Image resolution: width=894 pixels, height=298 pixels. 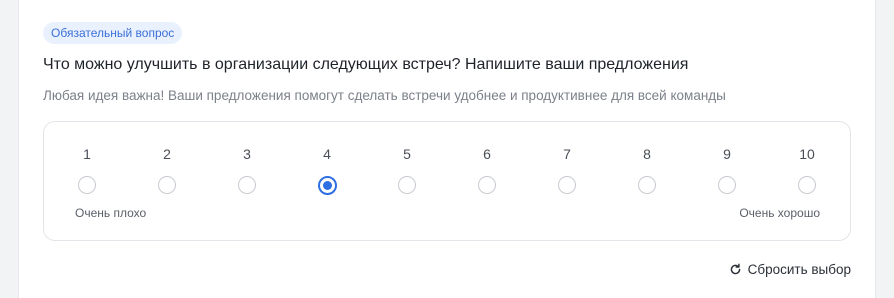 I want to click on rating-number: 5, so click(x=407, y=154).